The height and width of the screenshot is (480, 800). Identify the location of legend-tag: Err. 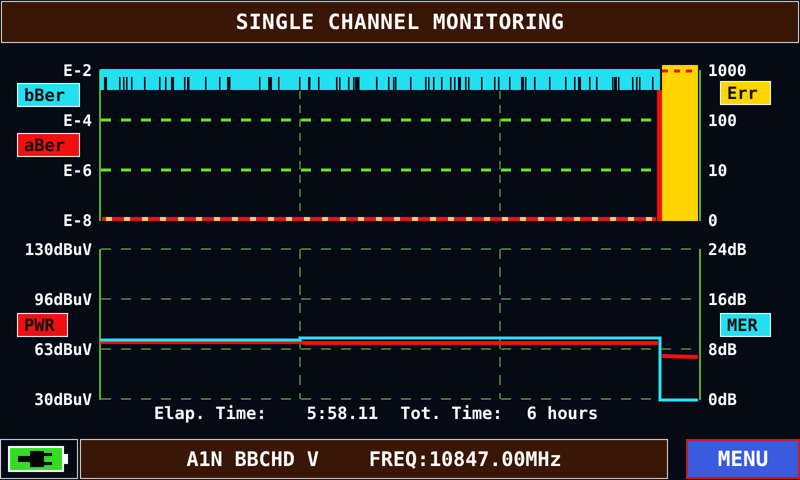
(745, 93).